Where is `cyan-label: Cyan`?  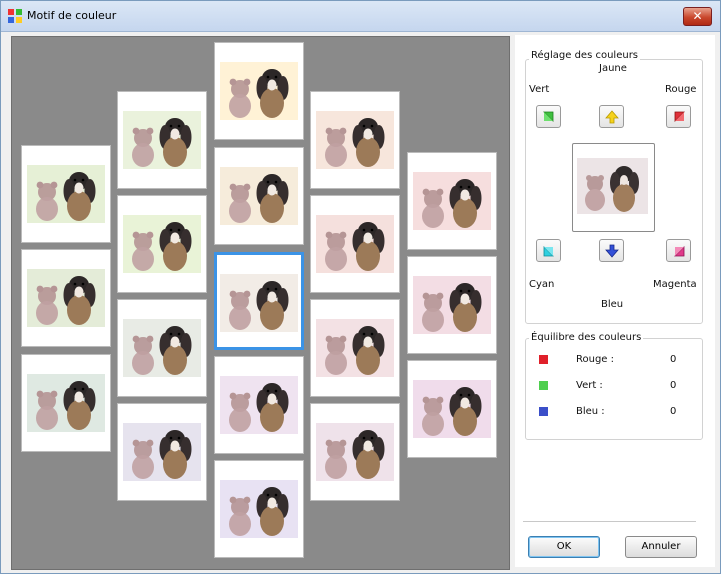
cyan-label: Cyan is located at coordinates (542, 284).